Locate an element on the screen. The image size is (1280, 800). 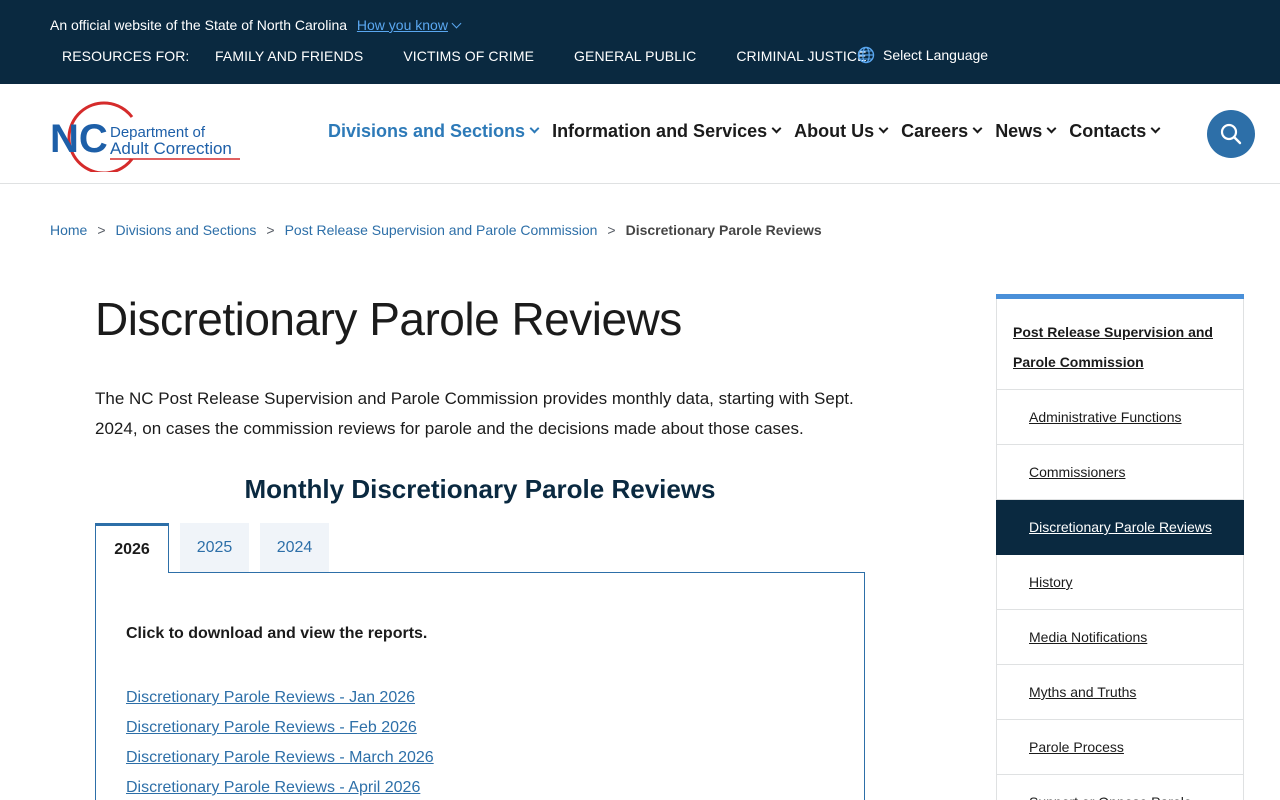
nav-divisions-and-sections: Divisions and Sections is located at coordinates (434, 131).